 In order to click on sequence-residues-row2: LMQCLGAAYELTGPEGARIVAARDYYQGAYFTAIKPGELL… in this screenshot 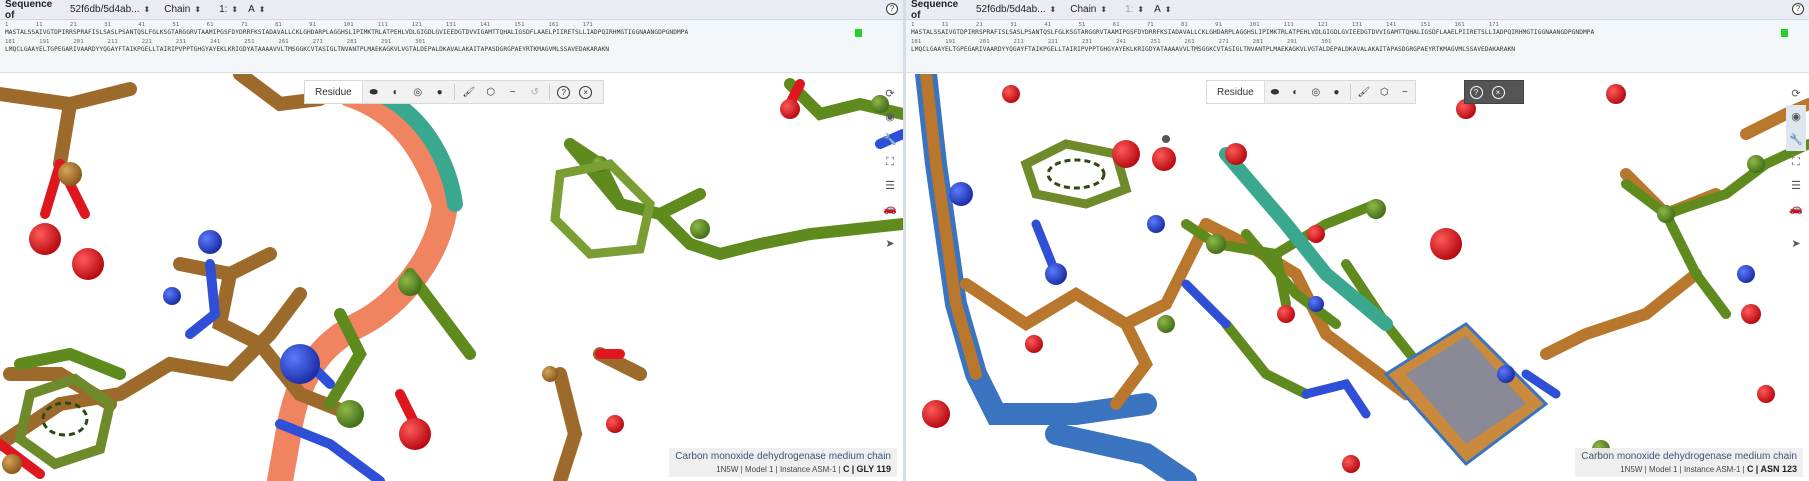, I will do `click(307, 49)`.